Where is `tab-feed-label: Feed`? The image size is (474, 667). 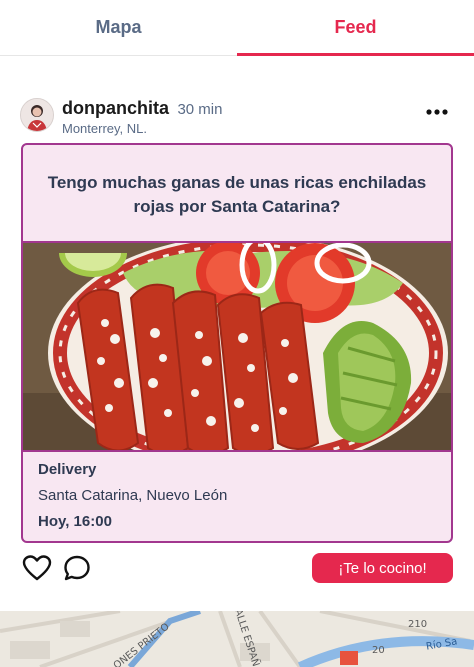 tab-feed-label: Feed is located at coordinates (355, 27).